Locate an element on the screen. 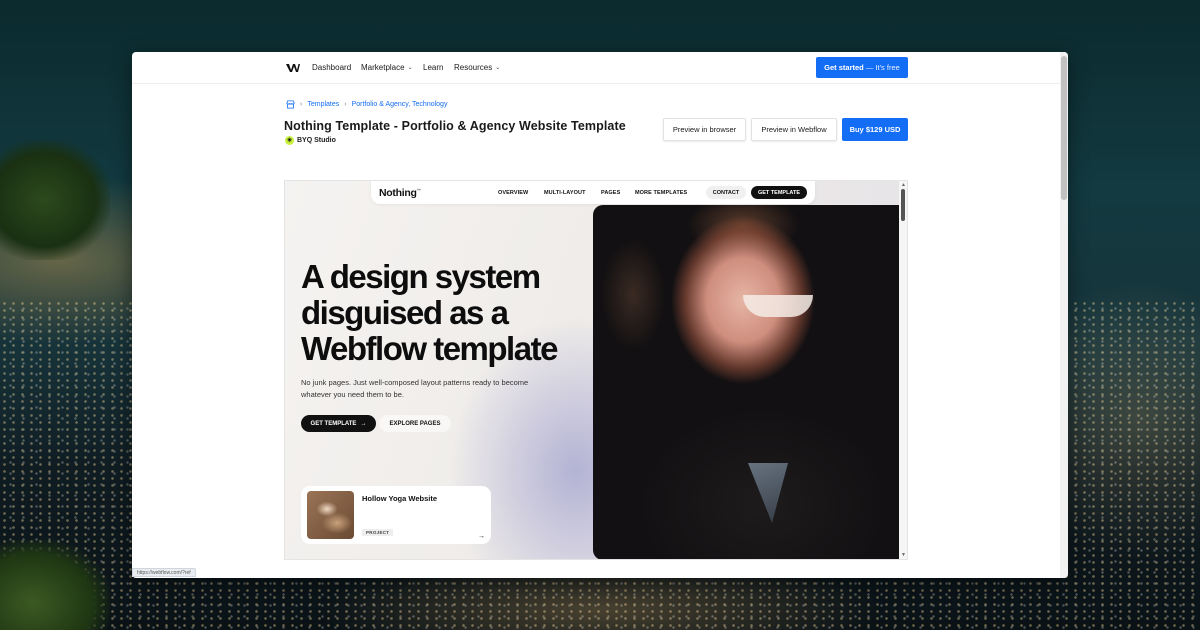 The width and height of the screenshot is (1200, 630). preview-in-webflow-button: Preview in Webflow is located at coordinates (794, 129).